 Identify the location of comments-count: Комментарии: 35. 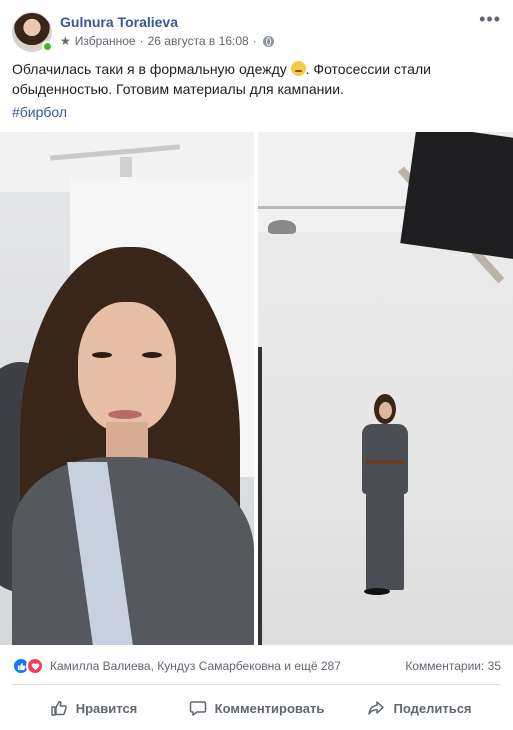
(453, 666).